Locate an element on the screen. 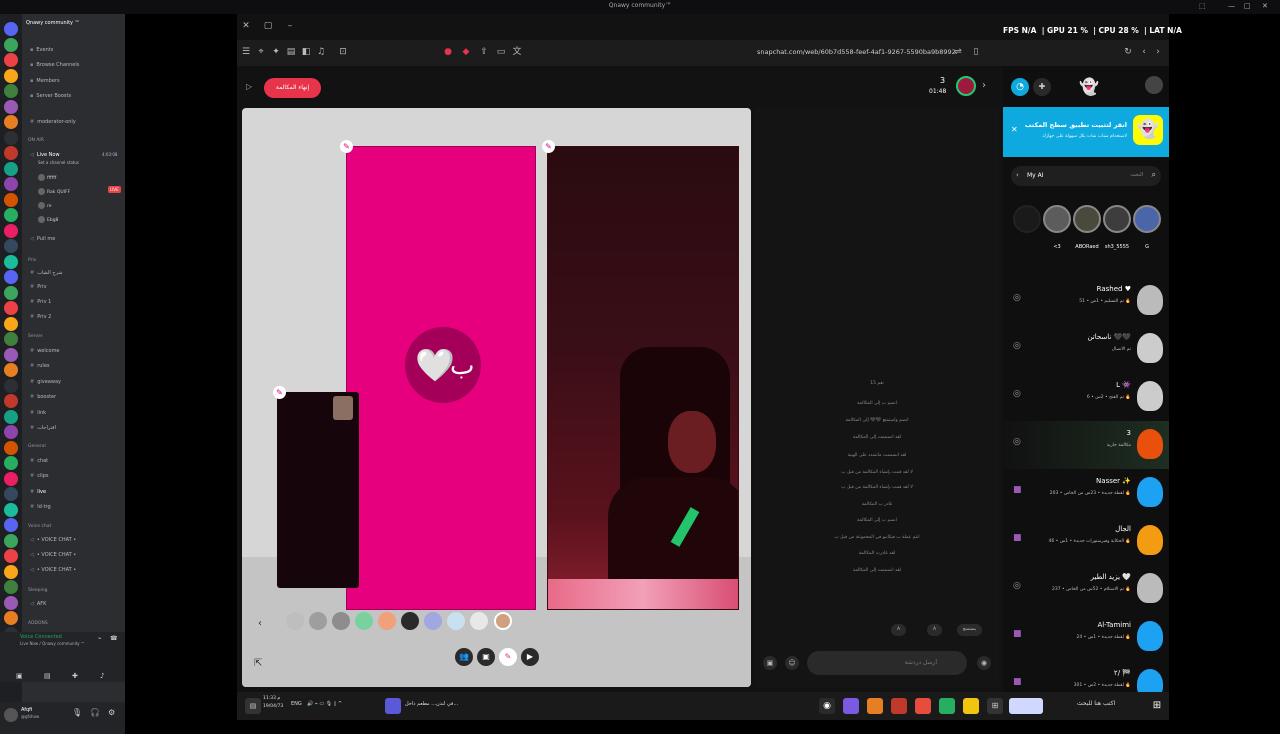  obs-icon is located at coordinates (851, 706).